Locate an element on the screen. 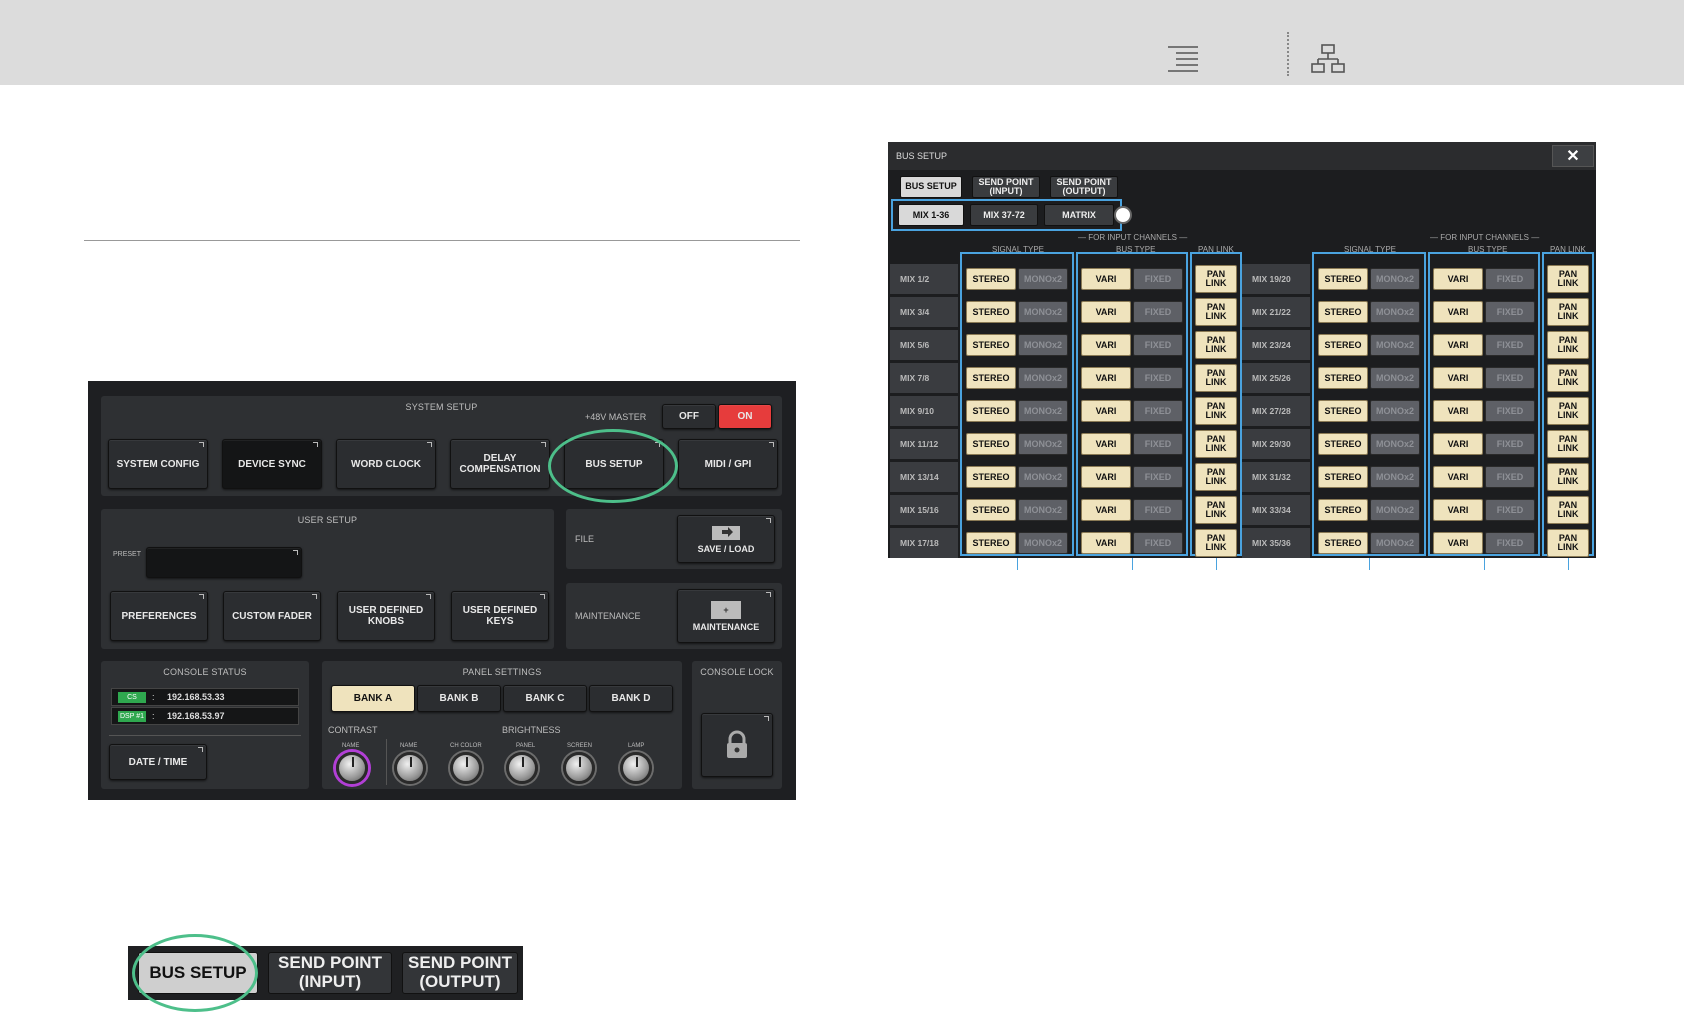  console-lock-button is located at coordinates (737, 745).